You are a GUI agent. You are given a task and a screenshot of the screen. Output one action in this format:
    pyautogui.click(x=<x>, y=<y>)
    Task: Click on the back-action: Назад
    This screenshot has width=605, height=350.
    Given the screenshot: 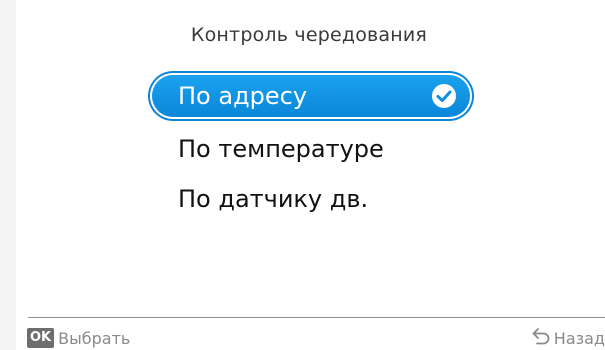 What is the action you would take?
    pyautogui.click(x=568, y=338)
    